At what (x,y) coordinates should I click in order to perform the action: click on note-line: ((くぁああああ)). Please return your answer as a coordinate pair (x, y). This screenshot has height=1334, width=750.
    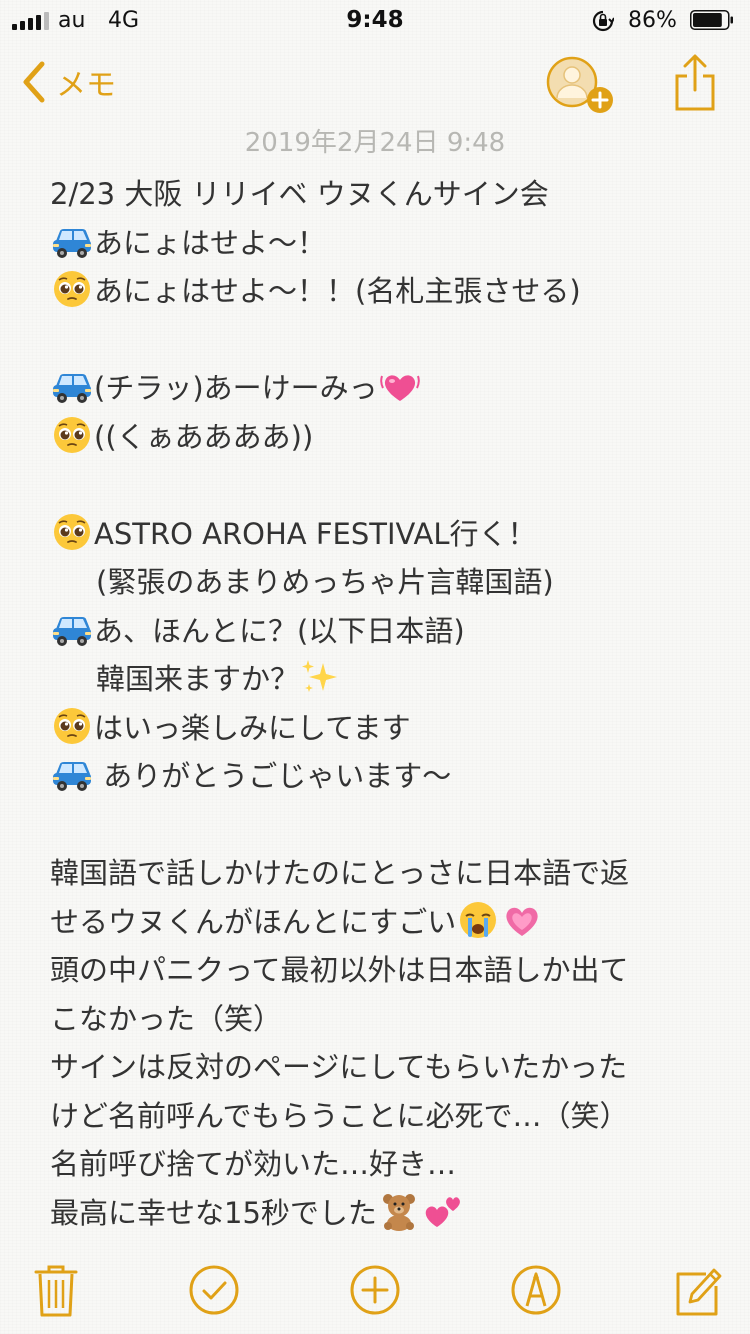
    Looking at the image, I should click on (380, 437).